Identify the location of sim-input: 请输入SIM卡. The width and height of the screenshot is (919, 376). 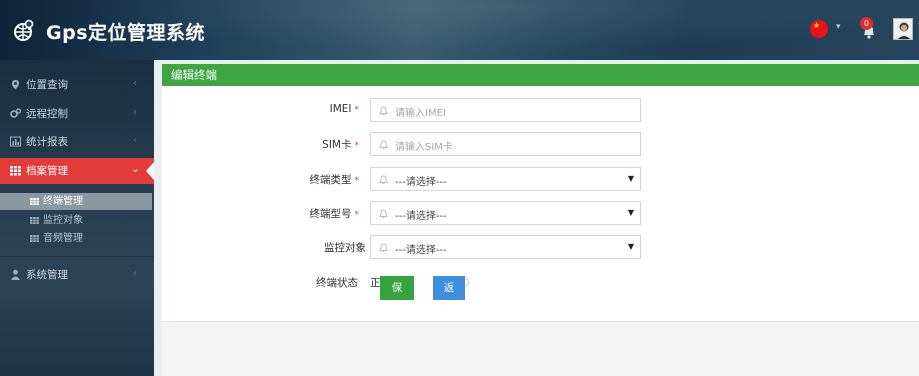
(505, 144).